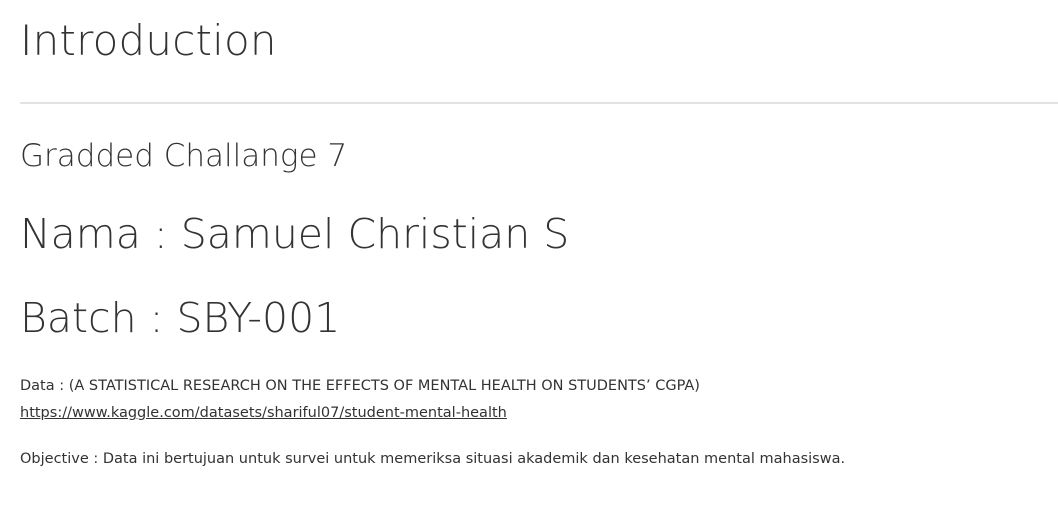 Image resolution: width=1058 pixels, height=524 pixels. Describe the element at coordinates (539, 103) in the screenshot. I see `heading-divider` at that location.